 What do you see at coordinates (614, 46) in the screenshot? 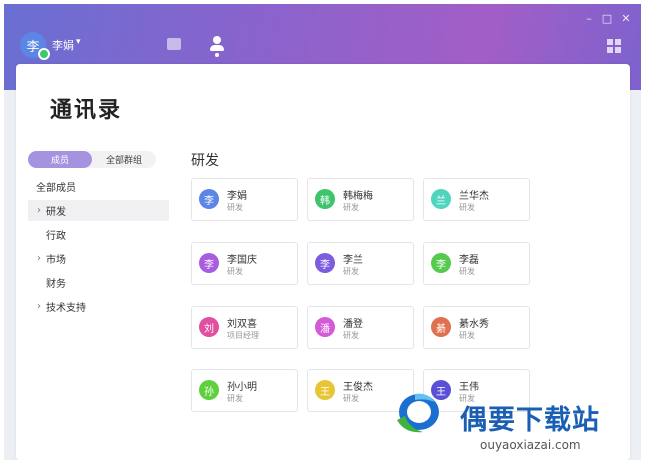
I see `apps-grid-icon` at bounding box center [614, 46].